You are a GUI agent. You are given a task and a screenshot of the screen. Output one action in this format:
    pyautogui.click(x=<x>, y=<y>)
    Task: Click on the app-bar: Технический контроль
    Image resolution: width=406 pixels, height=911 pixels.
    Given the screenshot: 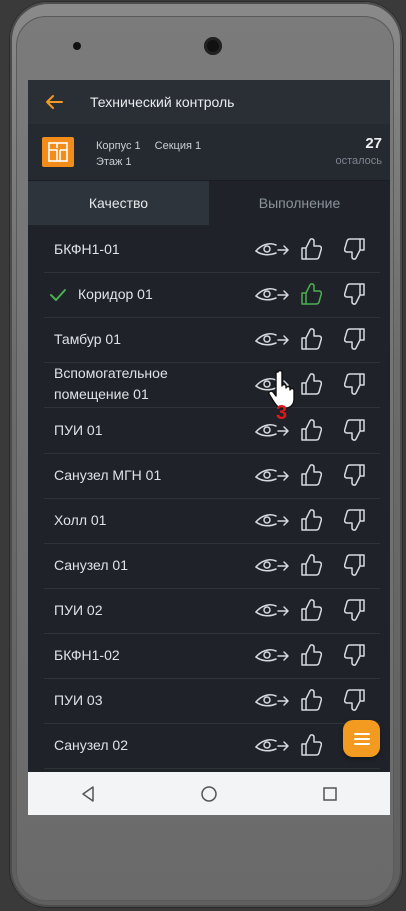 What is the action you would take?
    pyautogui.click(x=209, y=102)
    